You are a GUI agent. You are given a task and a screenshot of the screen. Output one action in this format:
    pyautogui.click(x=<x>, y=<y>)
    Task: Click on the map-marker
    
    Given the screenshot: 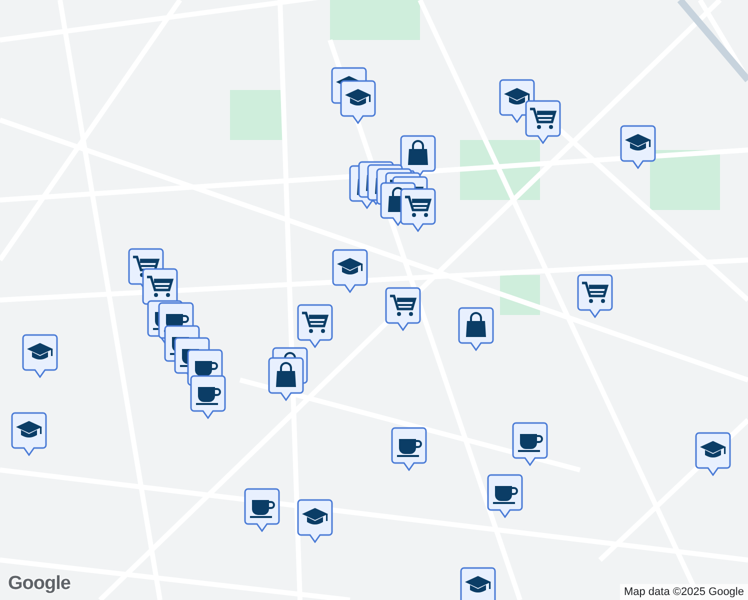 What is the action you would take?
    pyautogui.click(x=478, y=583)
    